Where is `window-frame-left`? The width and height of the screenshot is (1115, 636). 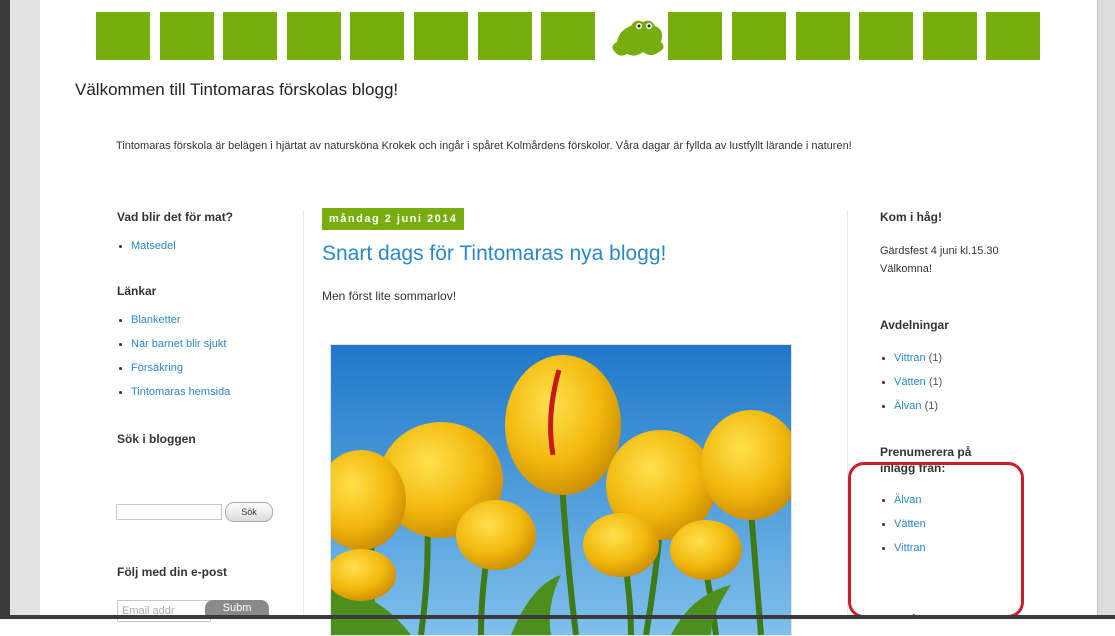
window-frame-left is located at coordinates (5, 309).